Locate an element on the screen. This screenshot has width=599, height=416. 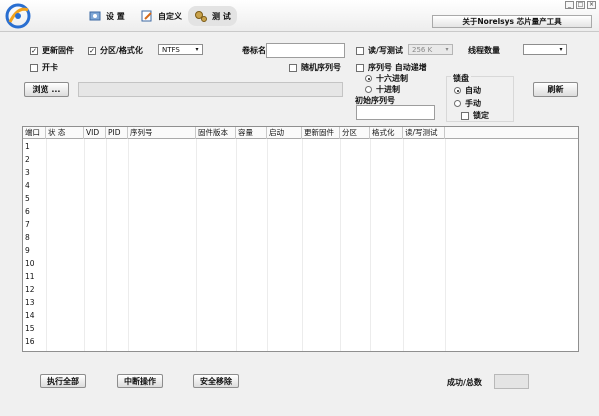
table-row: 2 is located at coordinates (27, 159).